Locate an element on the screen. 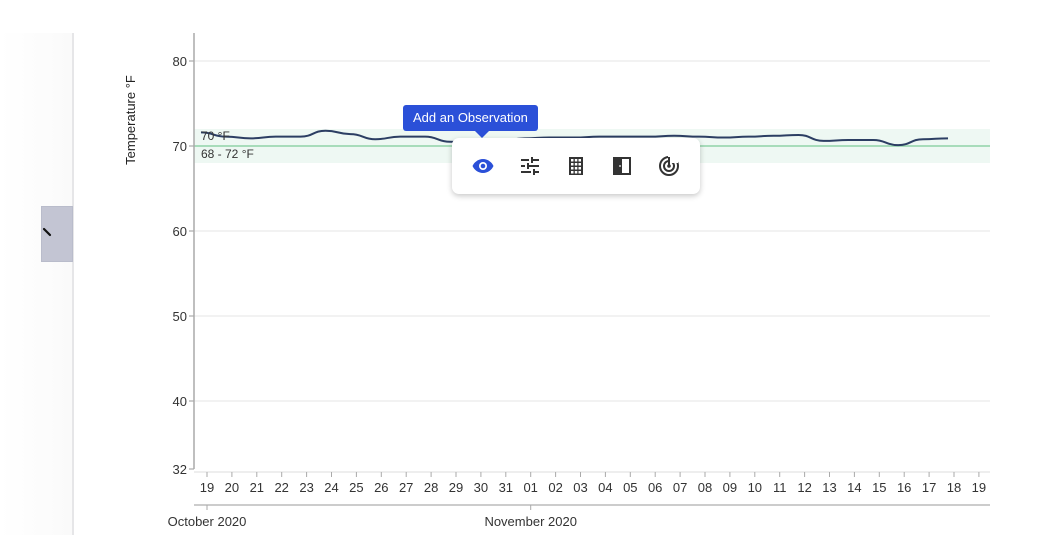  add-observation-button is located at coordinates (483, 166).